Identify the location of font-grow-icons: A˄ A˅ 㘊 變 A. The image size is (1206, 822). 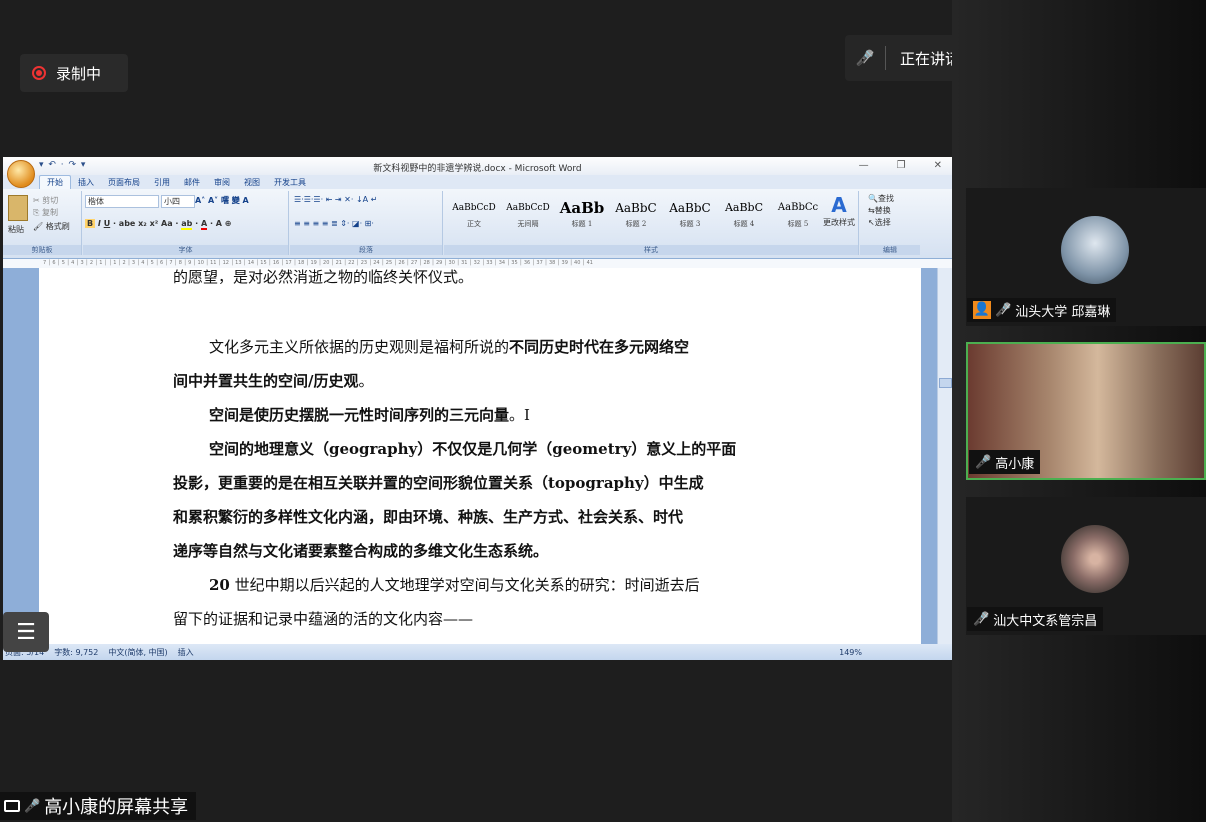
(222, 200).